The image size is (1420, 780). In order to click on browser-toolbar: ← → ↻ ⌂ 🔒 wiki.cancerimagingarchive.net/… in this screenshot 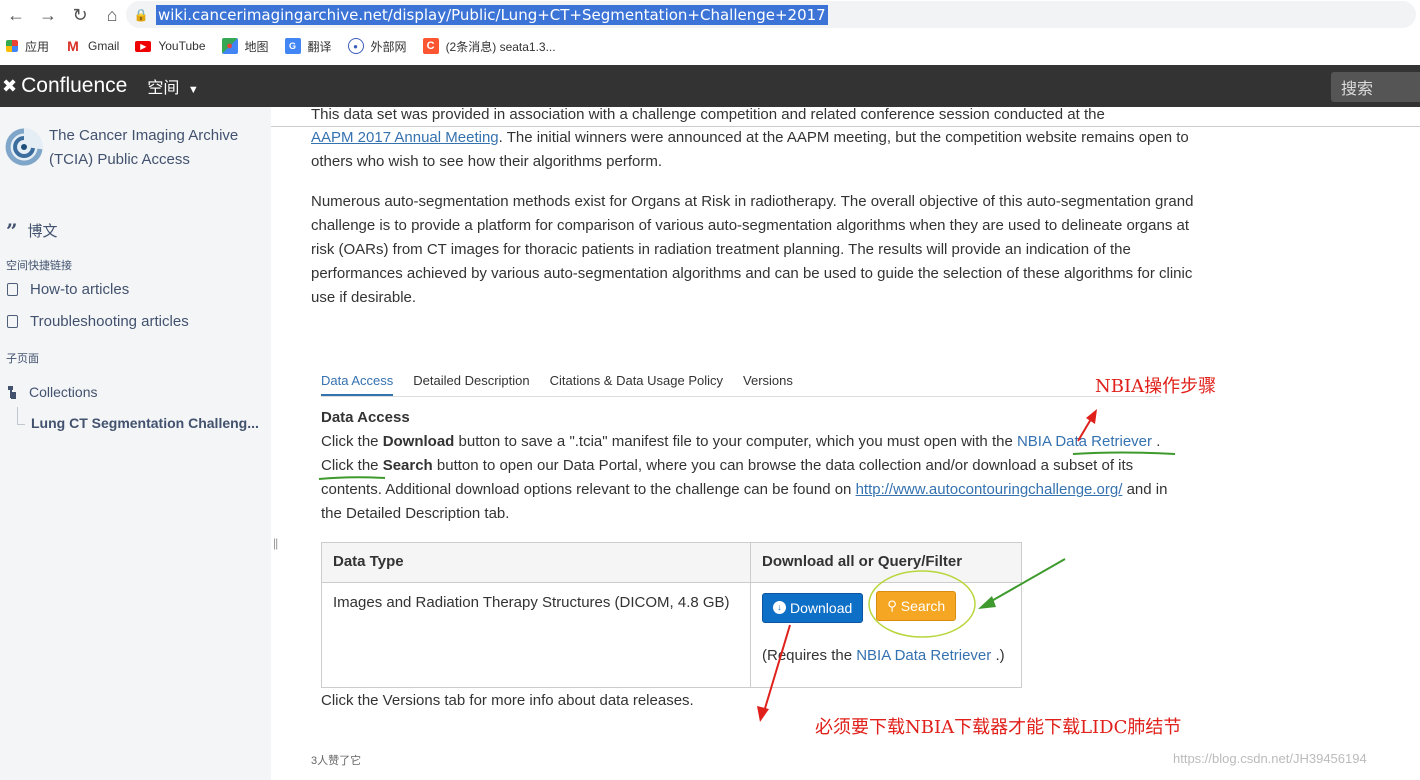, I will do `click(710, 15)`.